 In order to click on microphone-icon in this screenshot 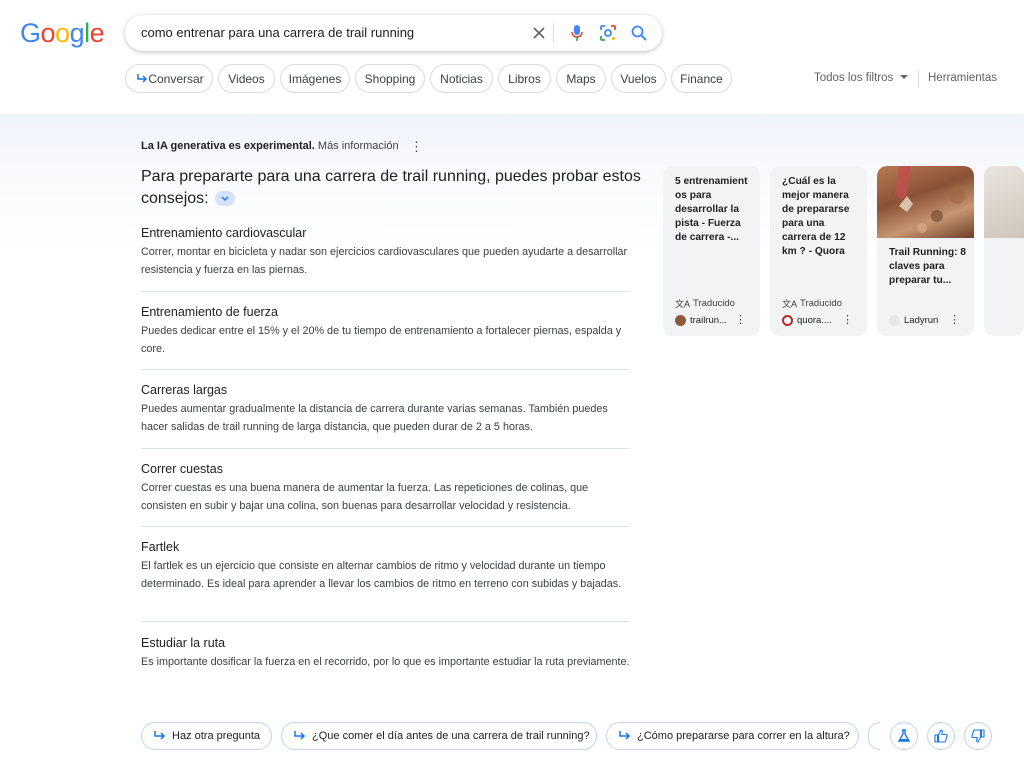, I will do `click(577, 33)`.